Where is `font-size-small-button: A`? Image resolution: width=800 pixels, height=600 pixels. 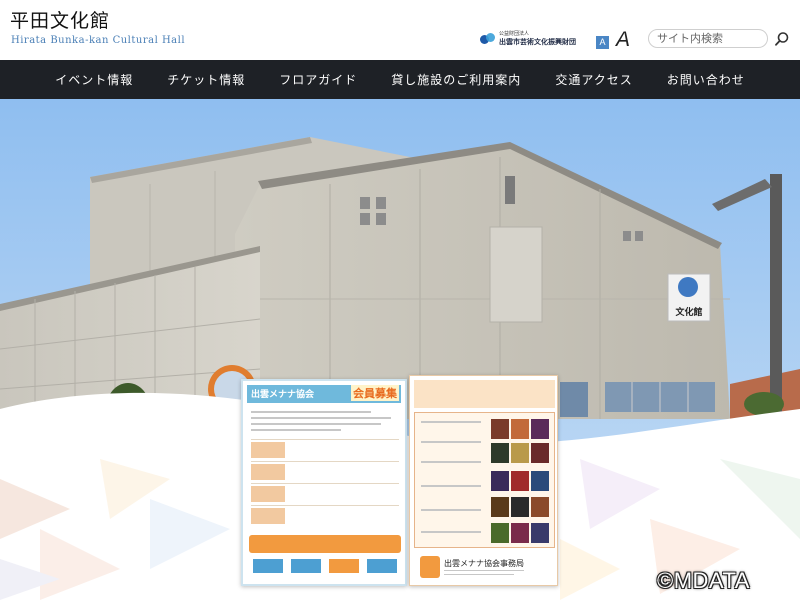
font-size-small-button: A is located at coordinates (602, 42).